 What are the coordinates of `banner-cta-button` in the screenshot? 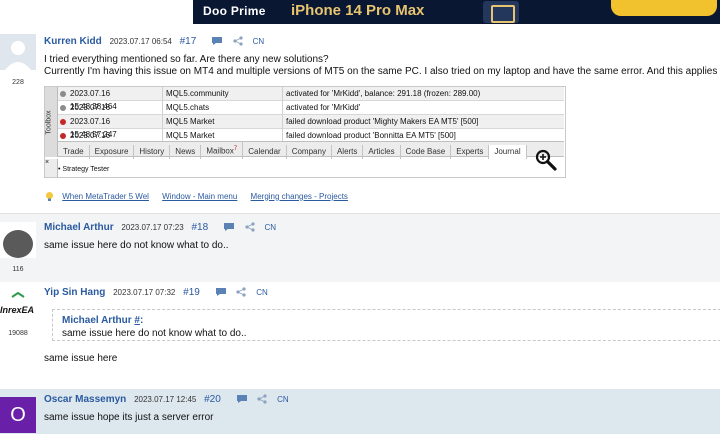 It's located at (664, 8).